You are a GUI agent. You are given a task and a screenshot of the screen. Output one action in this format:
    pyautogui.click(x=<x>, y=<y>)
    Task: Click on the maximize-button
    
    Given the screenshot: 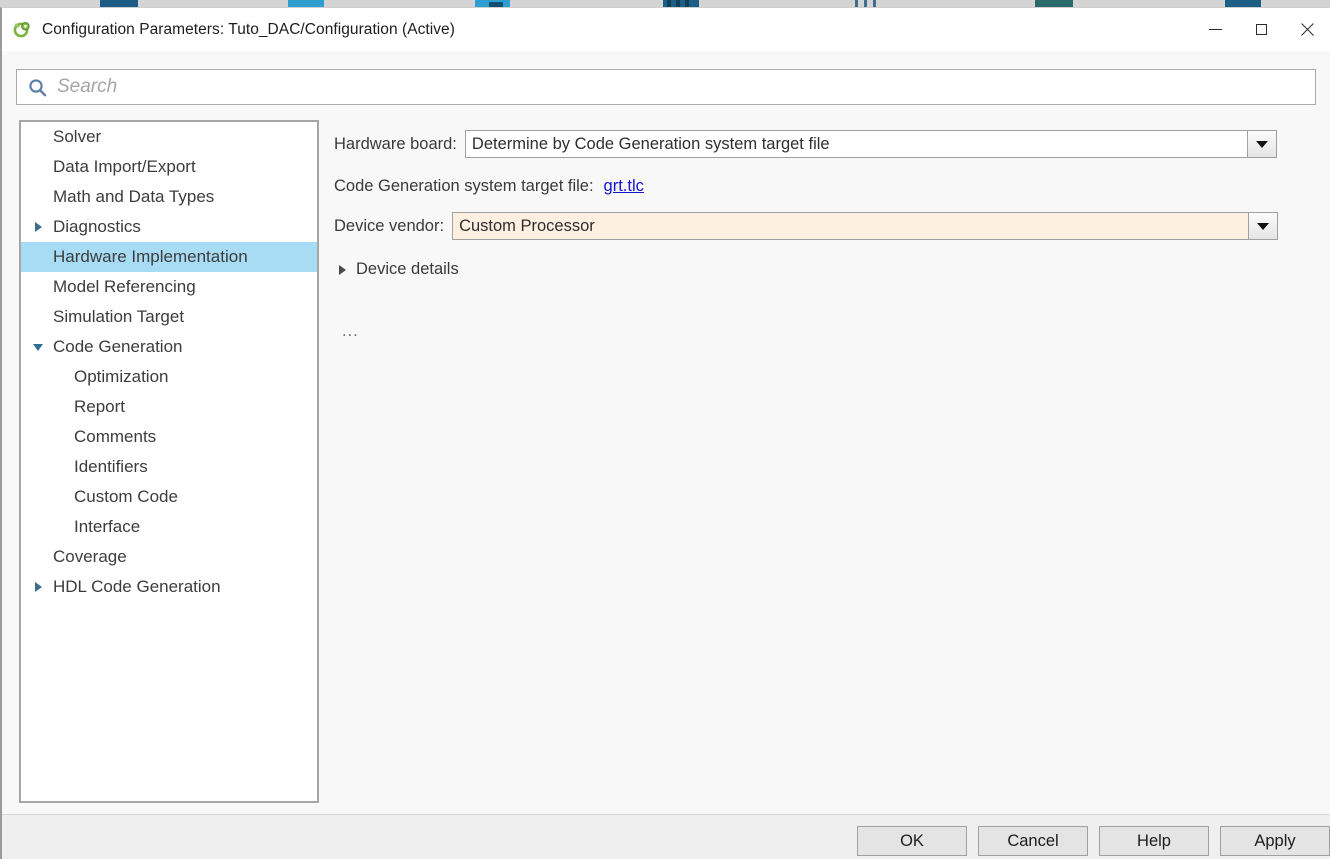 What is the action you would take?
    pyautogui.click(x=1261, y=29)
    